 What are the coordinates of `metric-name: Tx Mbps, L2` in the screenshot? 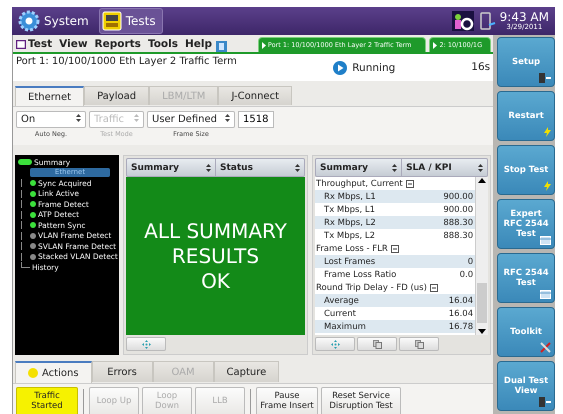 It's located at (350, 235).